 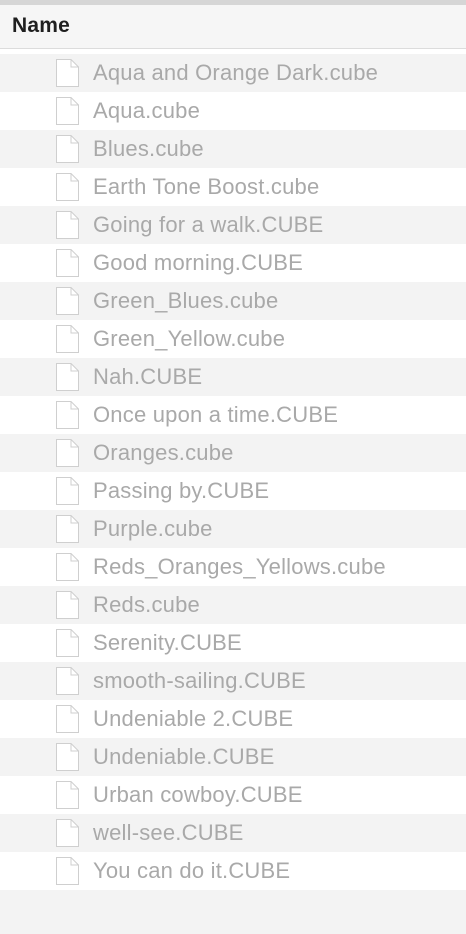 What do you see at coordinates (199, 680) in the screenshot?
I see `file-name: smooth-sailing.CUBE` at bounding box center [199, 680].